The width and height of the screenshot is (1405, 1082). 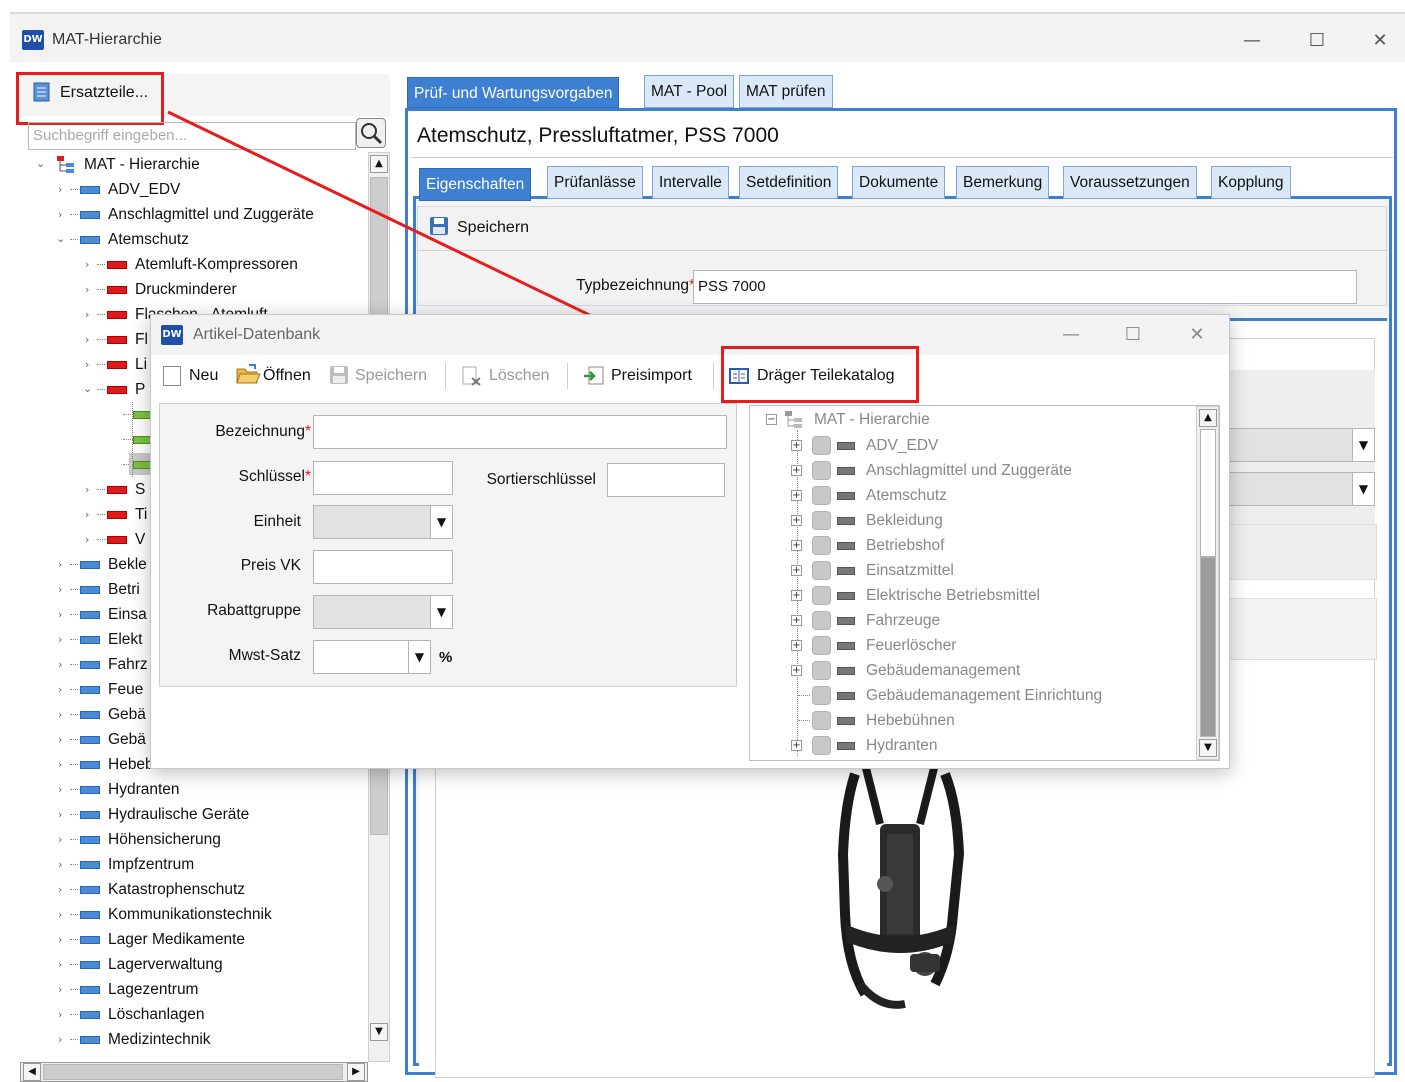 I want to click on tree-item: › Lagerverwaltung, so click(x=188, y=964).